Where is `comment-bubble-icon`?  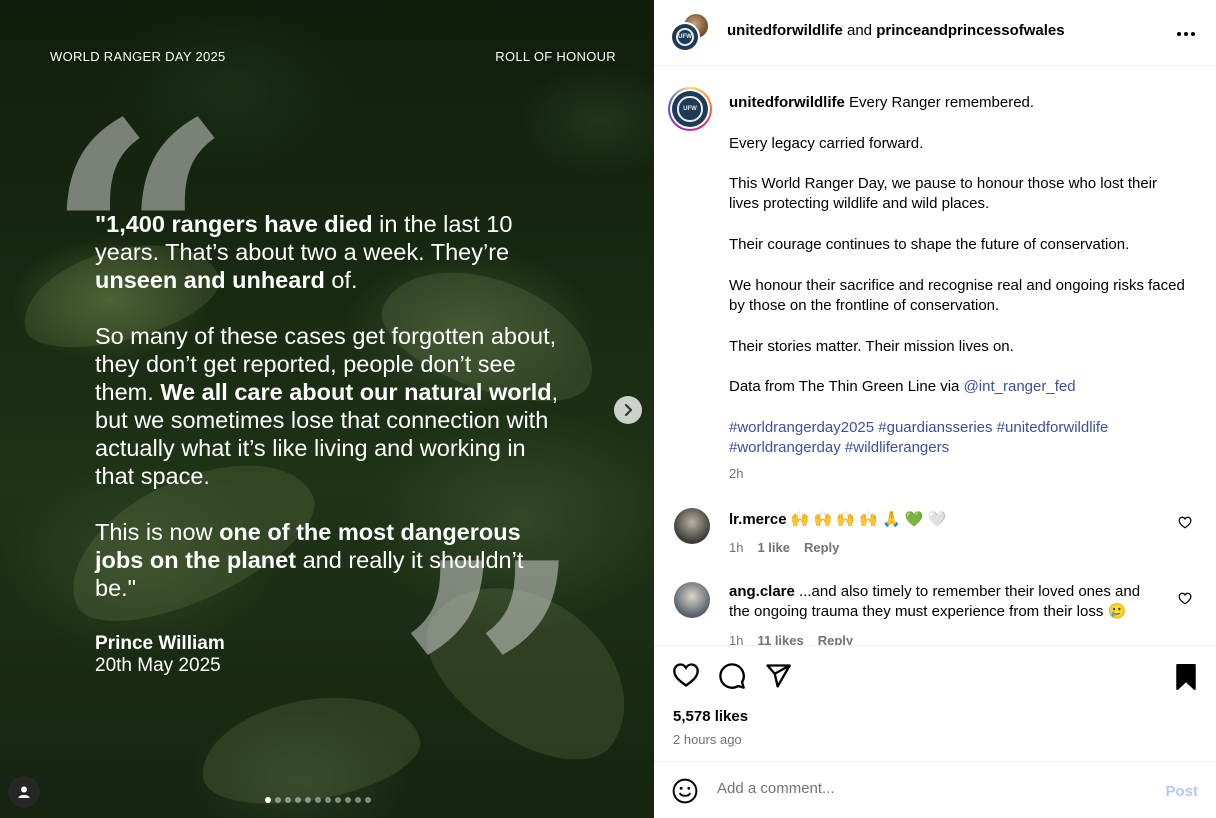 comment-bubble-icon is located at coordinates (732, 678).